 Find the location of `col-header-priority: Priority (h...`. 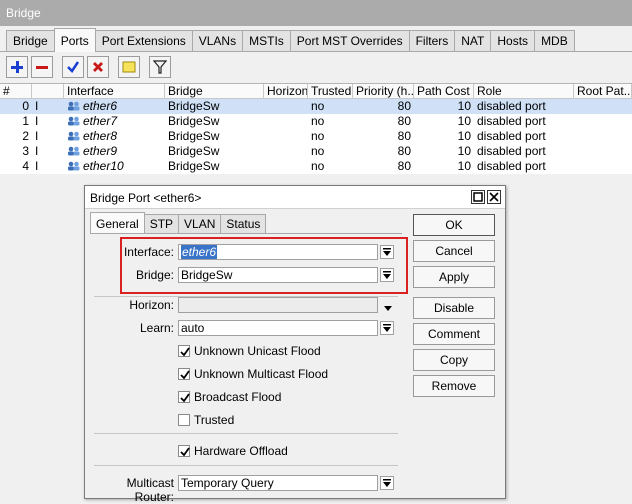

col-header-priority: Priority (h... is located at coordinates (383, 91).